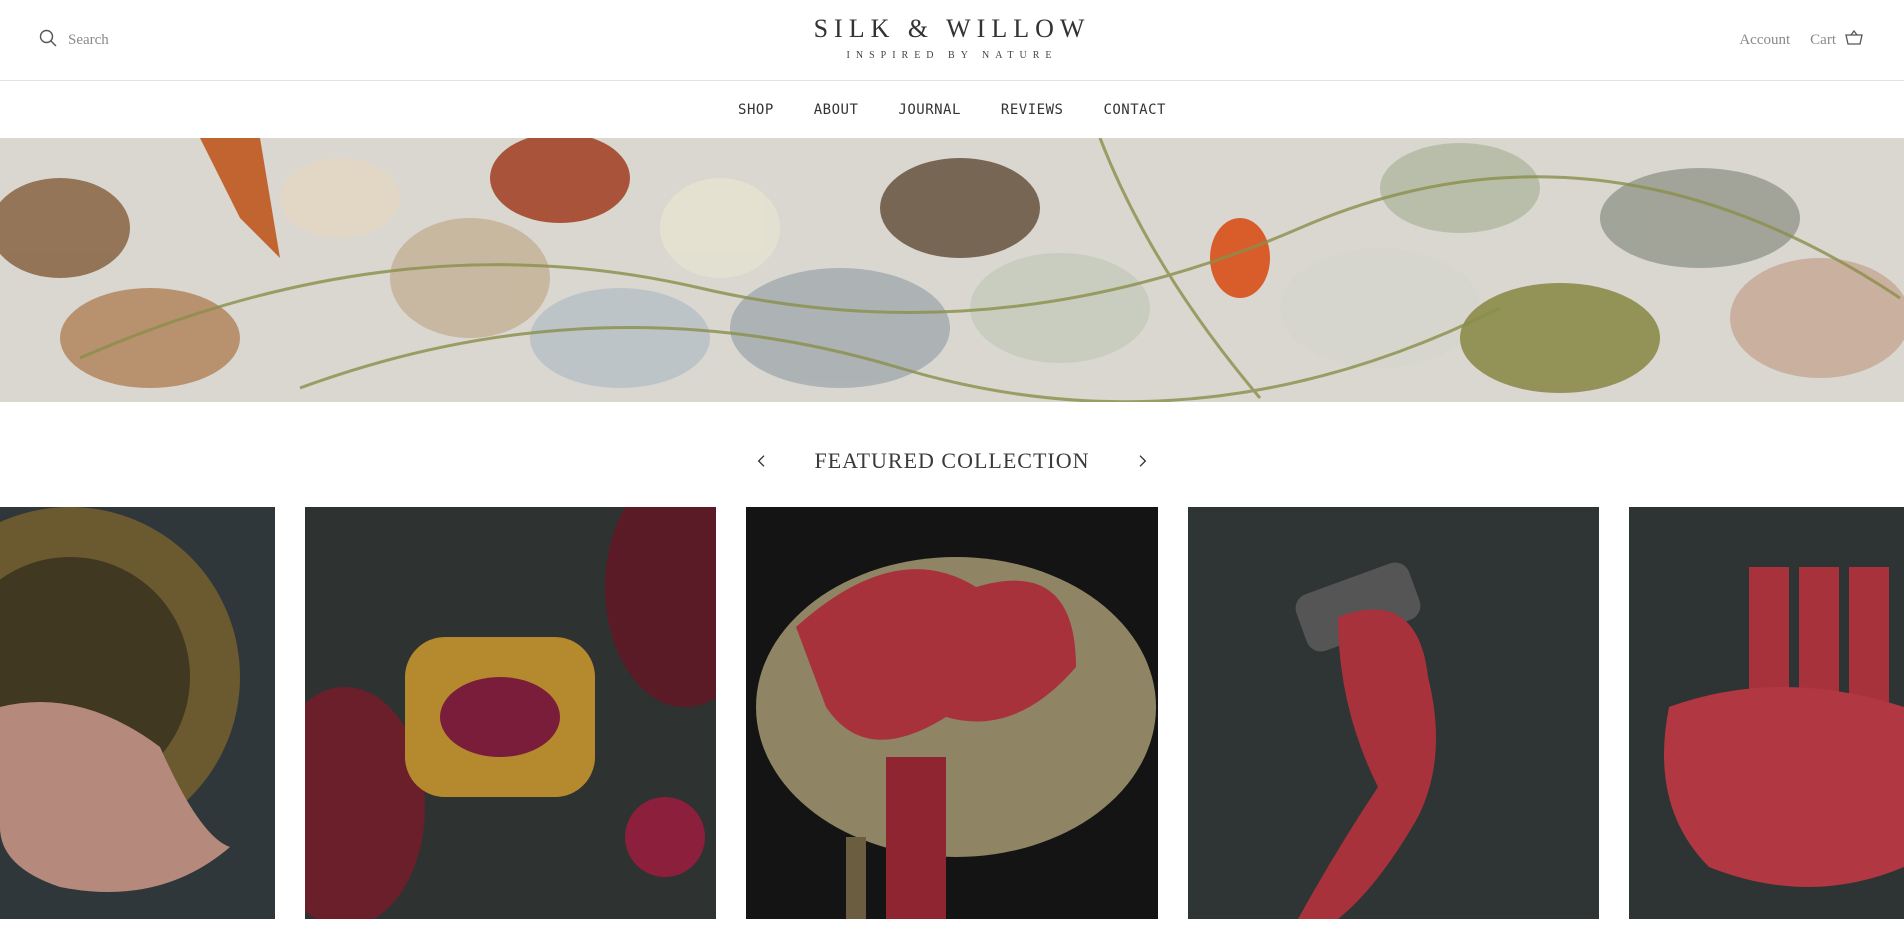 The height and width of the screenshot is (934, 1904). What do you see at coordinates (1764, 40) in the screenshot?
I see `account-link: Account` at bounding box center [1764, 40].